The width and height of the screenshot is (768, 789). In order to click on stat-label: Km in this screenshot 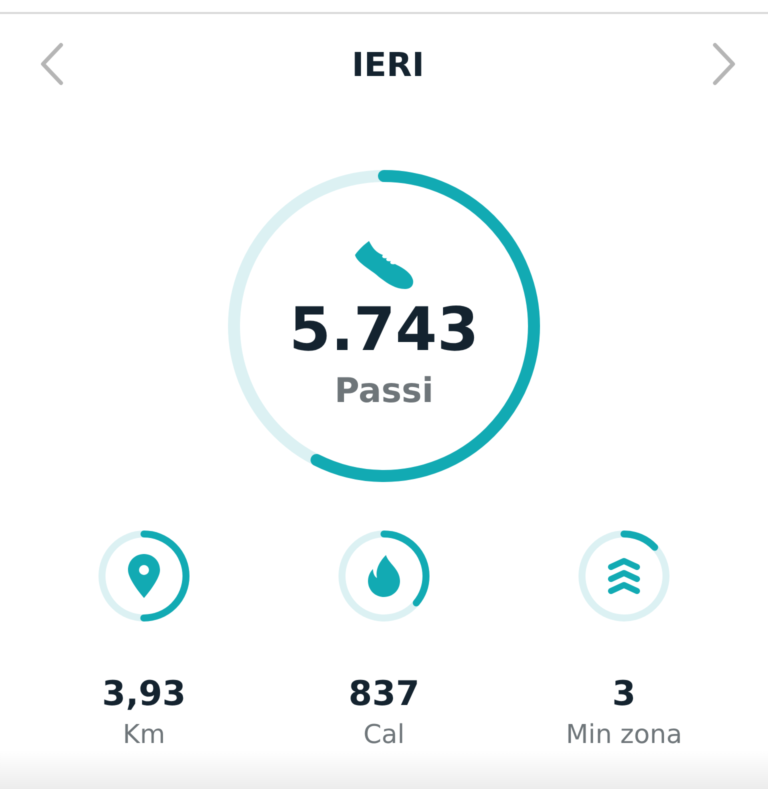, I will do `click(144, 735)`.